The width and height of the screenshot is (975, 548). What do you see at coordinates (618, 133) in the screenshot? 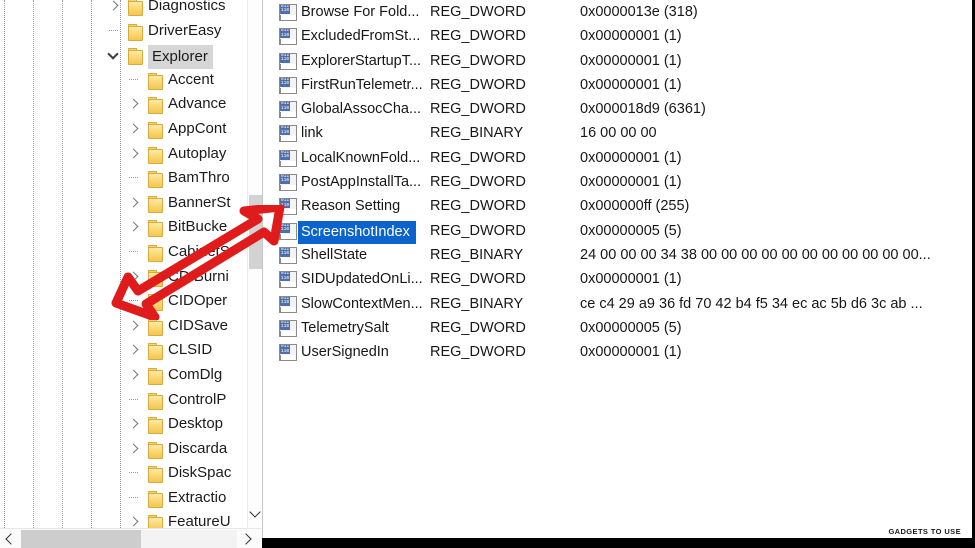
I see `registry-value-data: 16 00 00 00` at bounding box center [618, 133].